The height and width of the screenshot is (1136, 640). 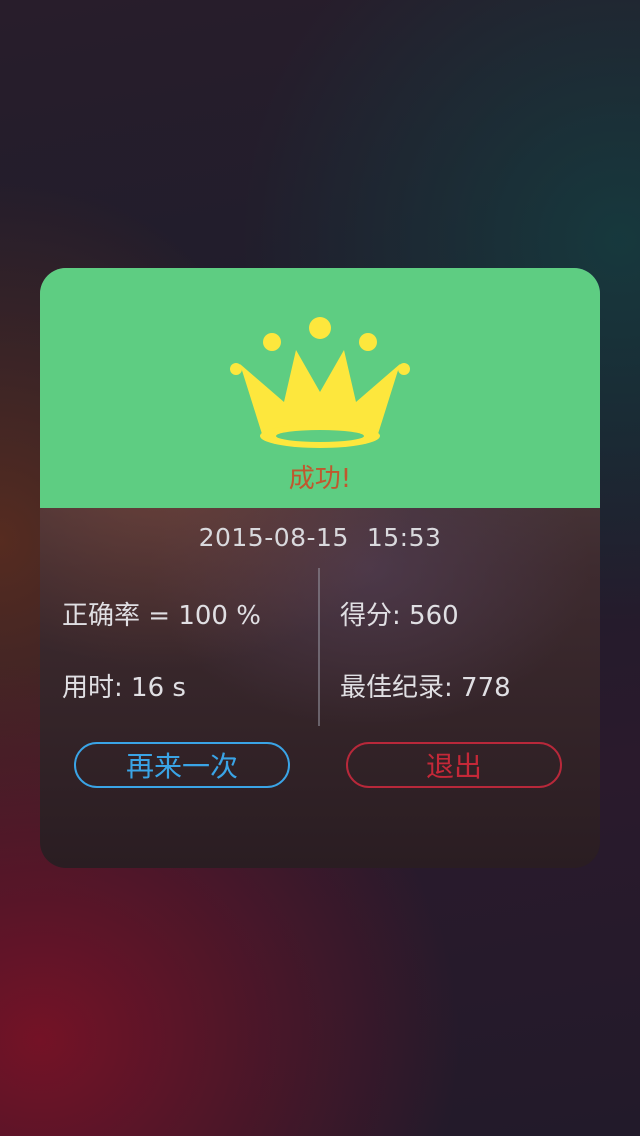 What do you see at coordinates (404, 537) in the screenshot?
I see `result-time: 15:53` at bounding box center [404, 537].